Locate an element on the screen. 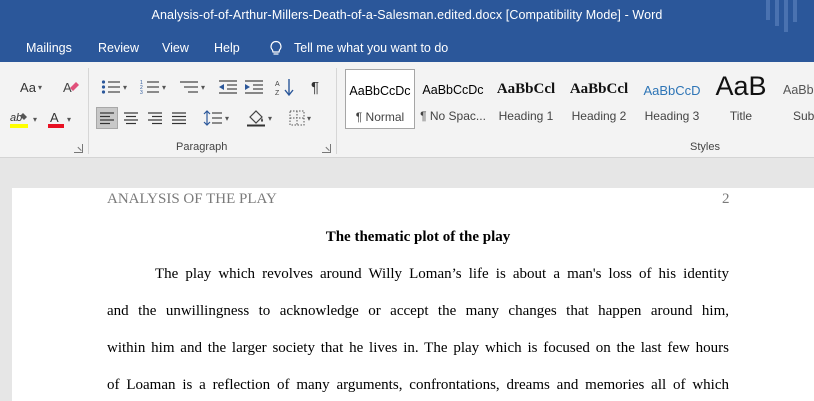  numbering-icon: 1 2 3 is located at coordinates (149, 87).